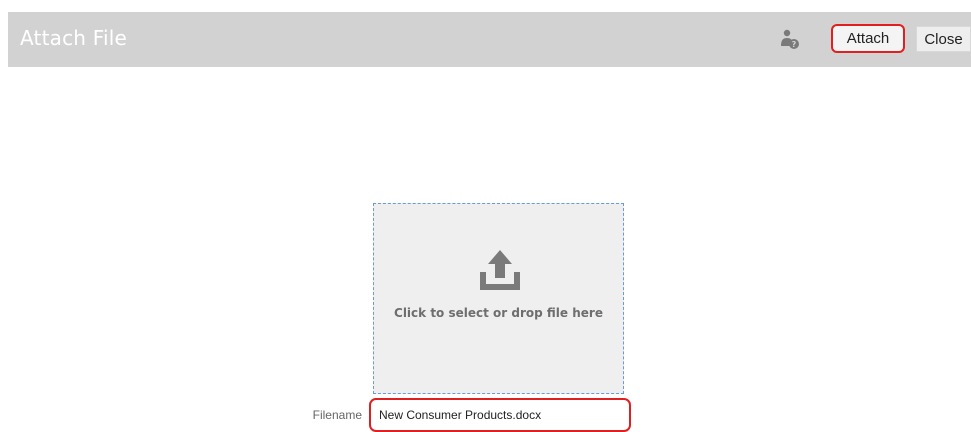 The image size is (971, 432). What do you see at coordinates (943, 39) in the screenshot?
I see `close-button: Close` at bounding box center [943, 39].